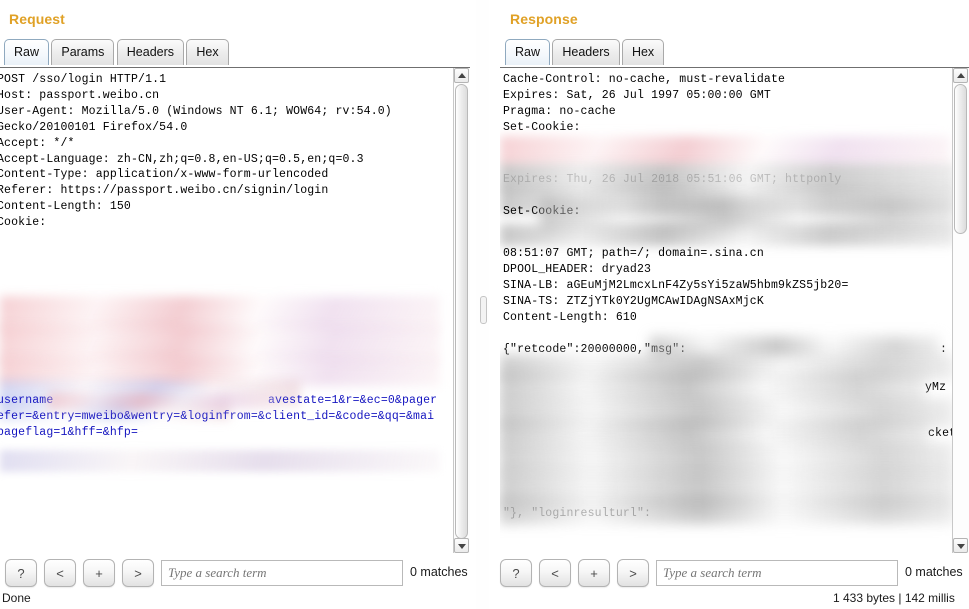 The height and width of the screenshot is (609, 969). I want to click on response-redacted-setcookie-line: Set-Cookie:, so click(542, 211).